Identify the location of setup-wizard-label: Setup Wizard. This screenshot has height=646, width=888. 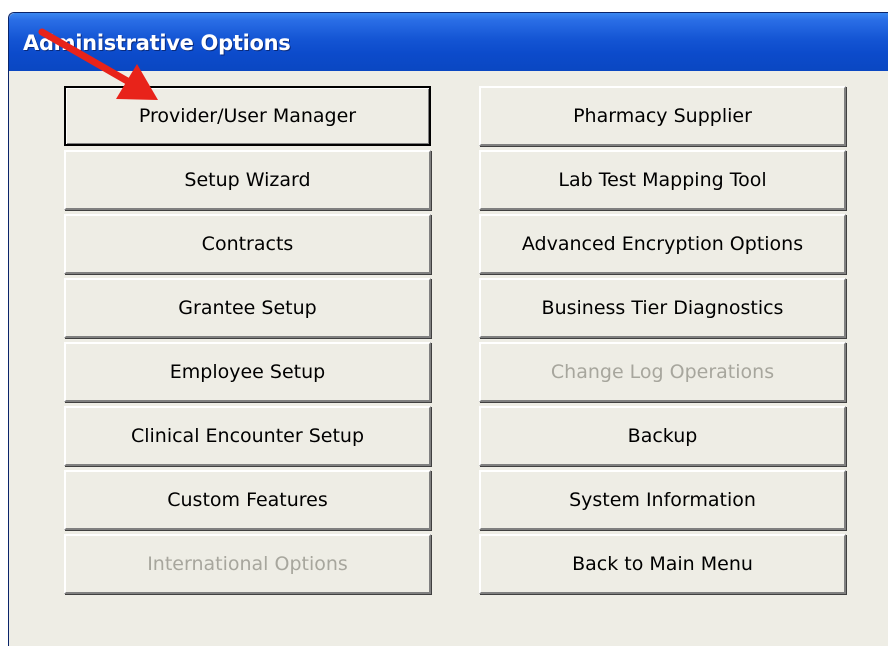
(247, 180).